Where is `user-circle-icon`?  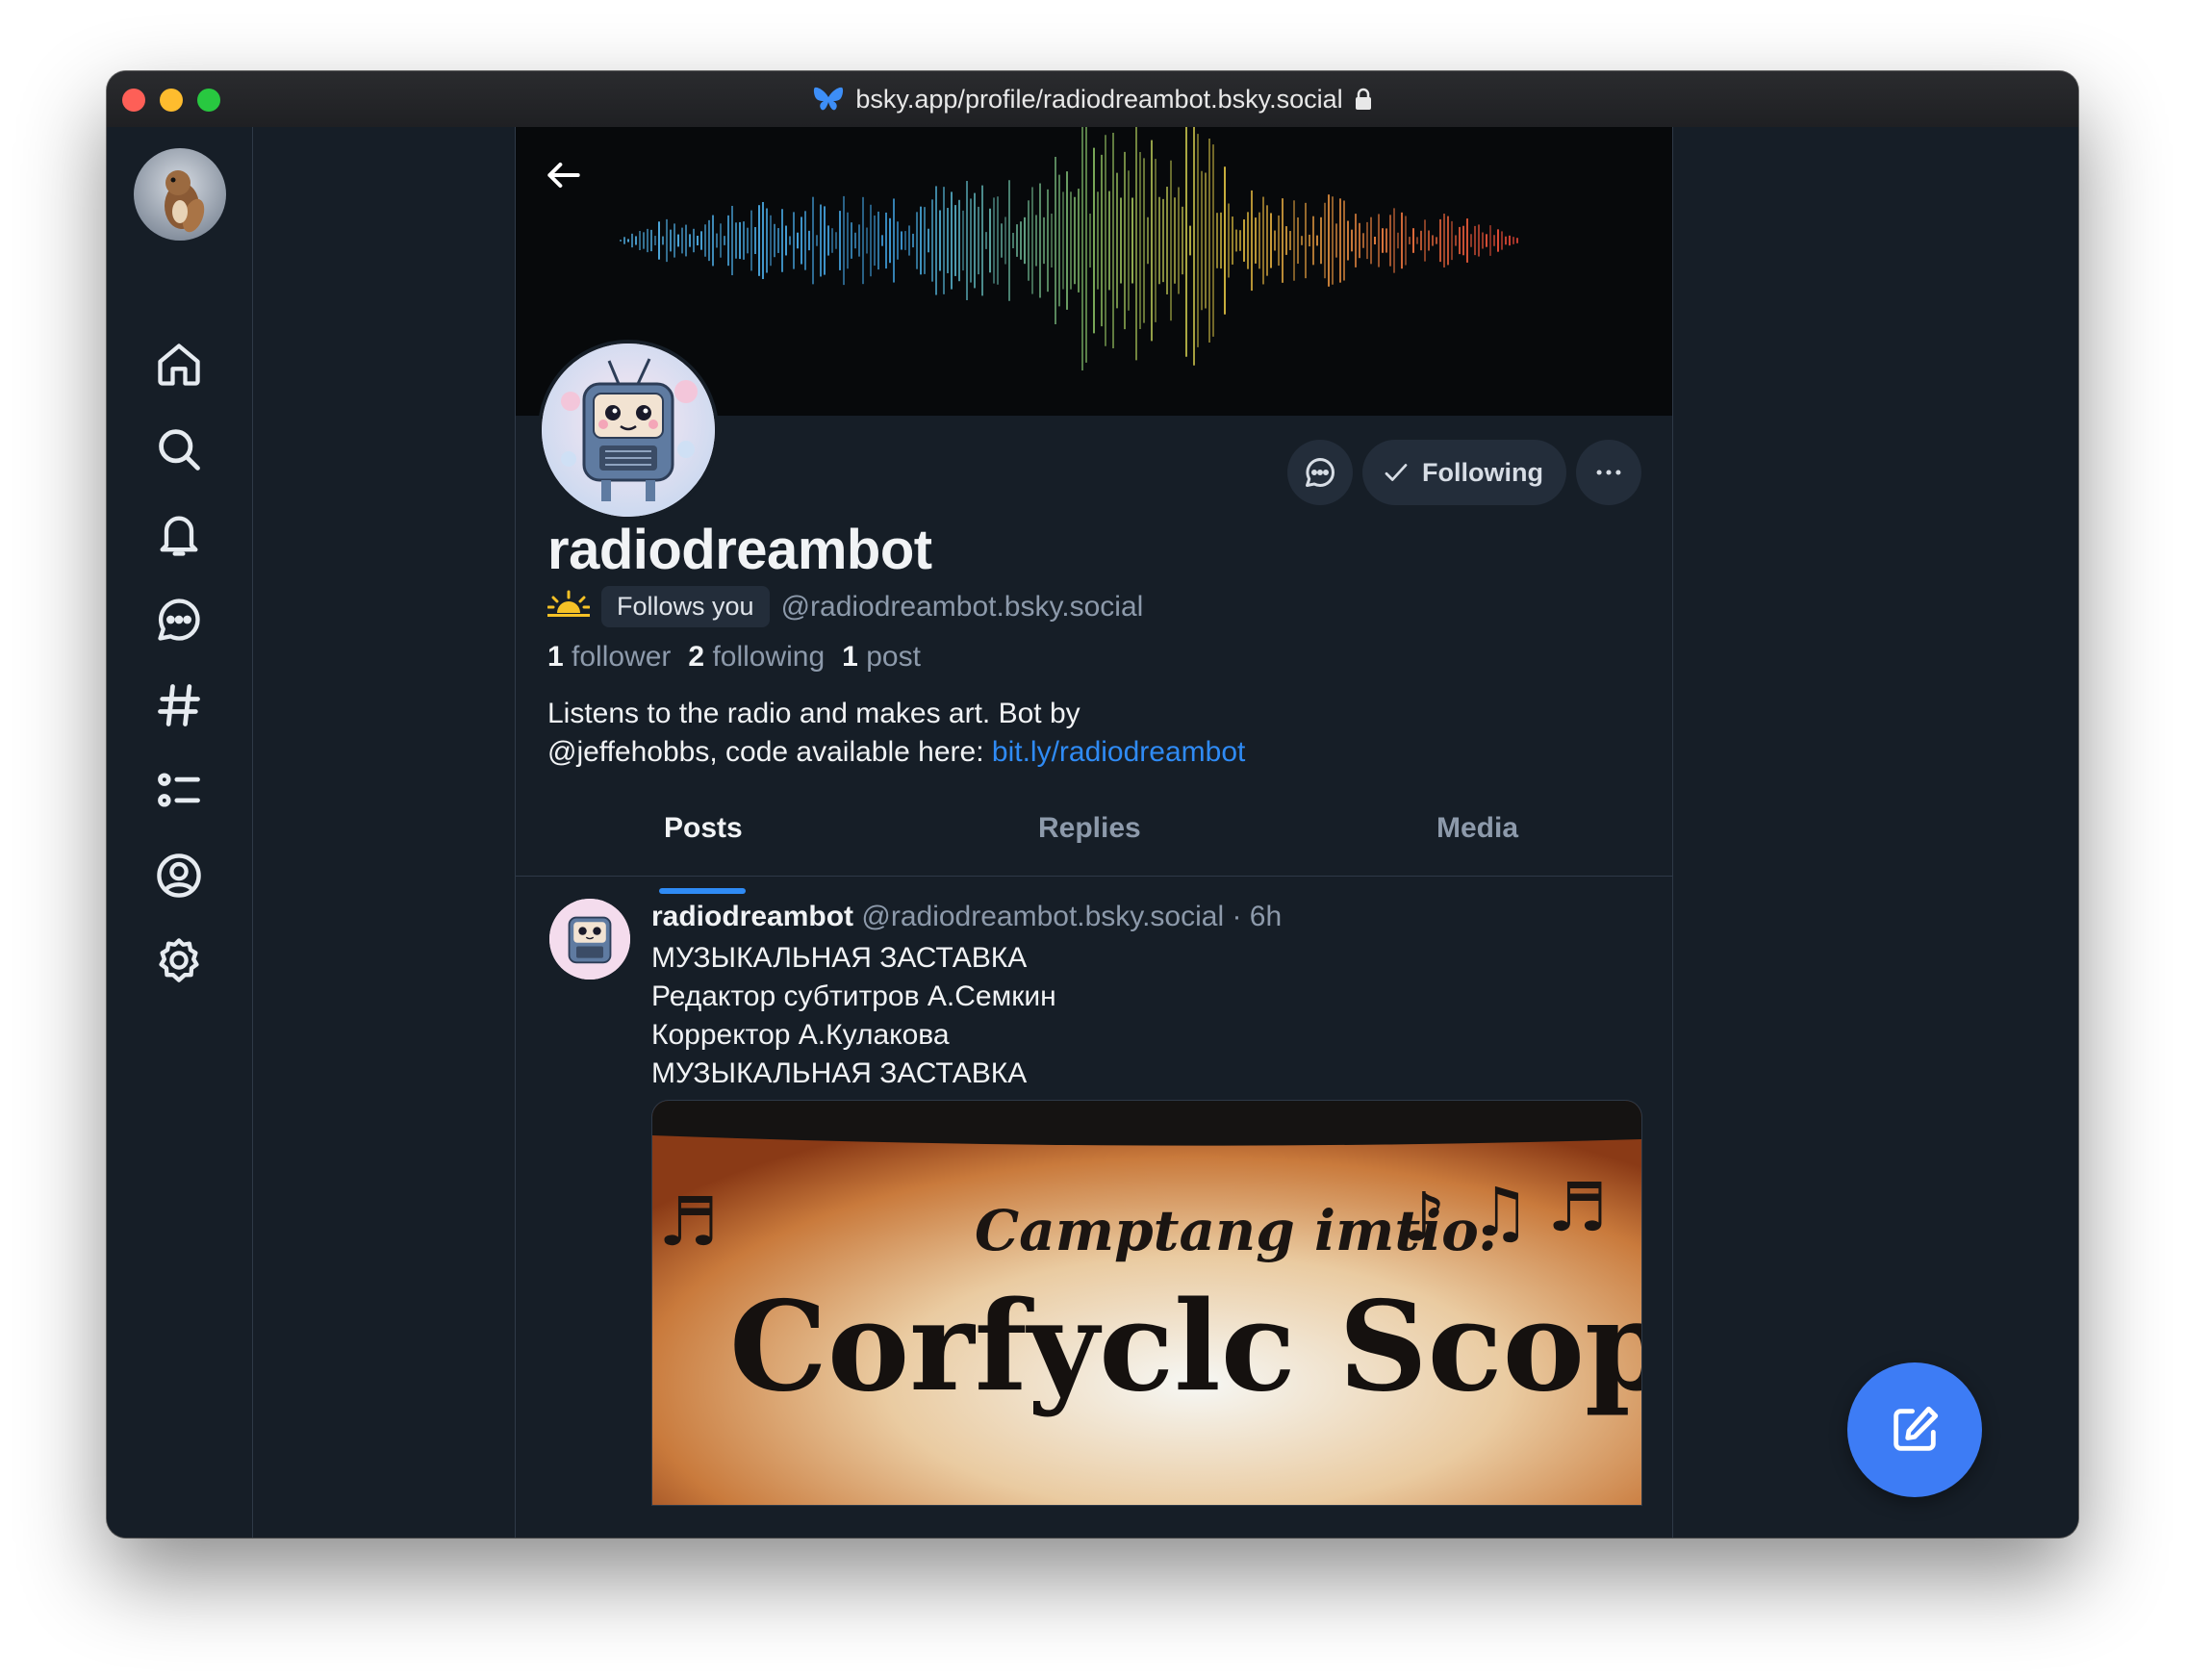
user-circle-icon is located at coordinates (179, 876).